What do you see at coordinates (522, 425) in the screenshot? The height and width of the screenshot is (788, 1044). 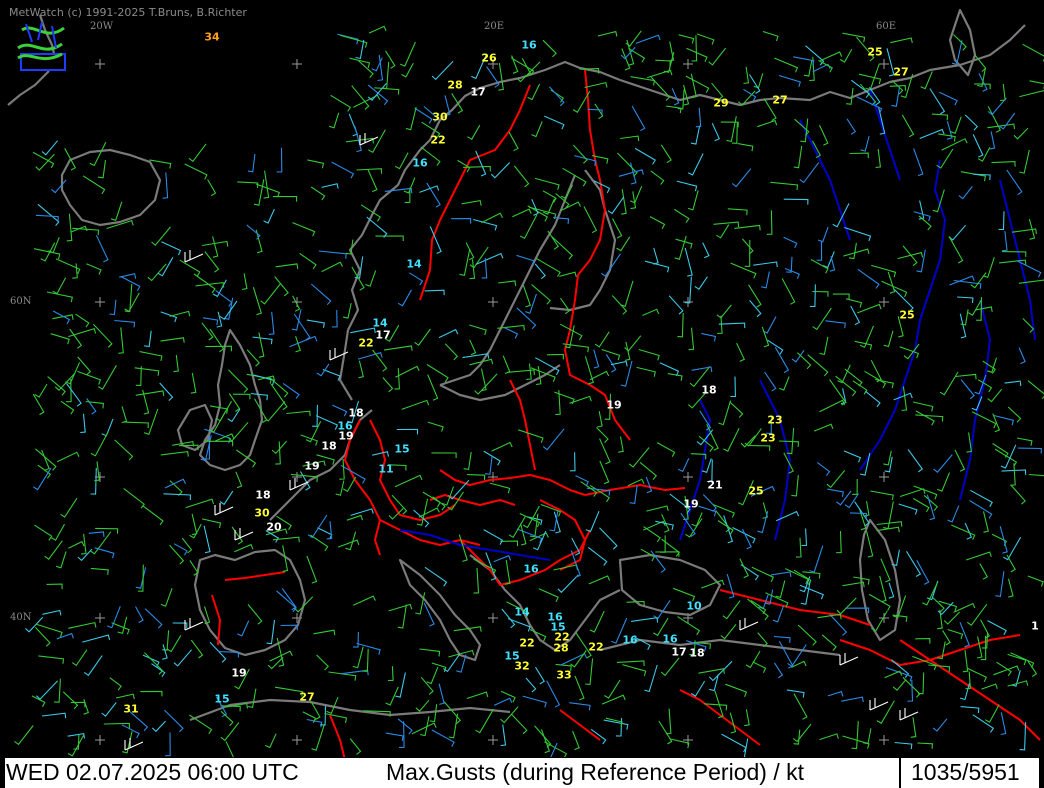 I see `border-poland-east` at bounding box center [522, 425].